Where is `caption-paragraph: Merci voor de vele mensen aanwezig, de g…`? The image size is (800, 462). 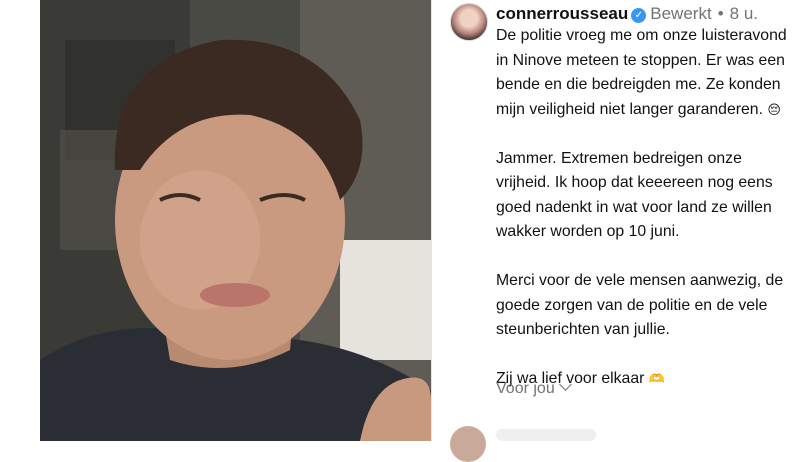
caption-paragraph: Merci voor de vele mensen aanwezig, de g… is located at coordinates (640, 305).